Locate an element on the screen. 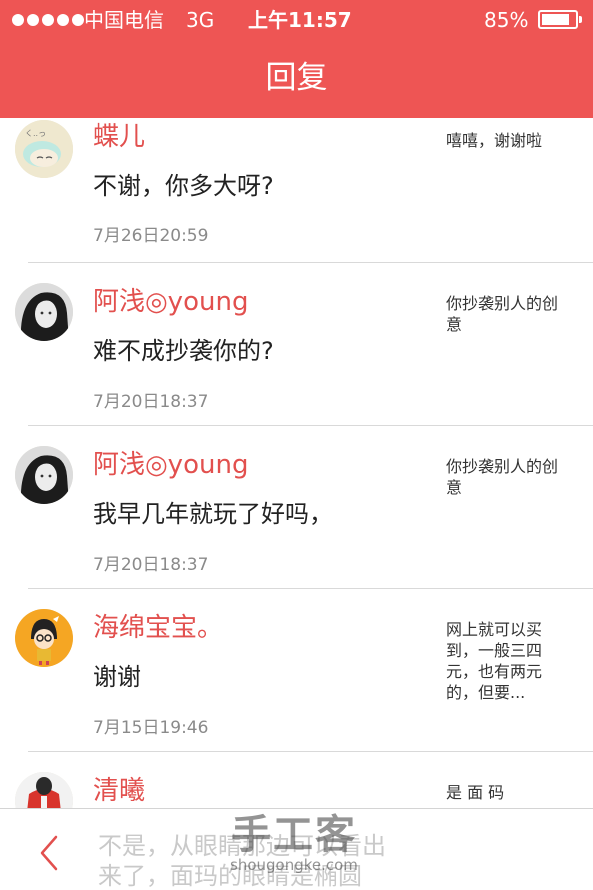  watermark: 手工客 shougongke.com is located at coordinates (294, 843).